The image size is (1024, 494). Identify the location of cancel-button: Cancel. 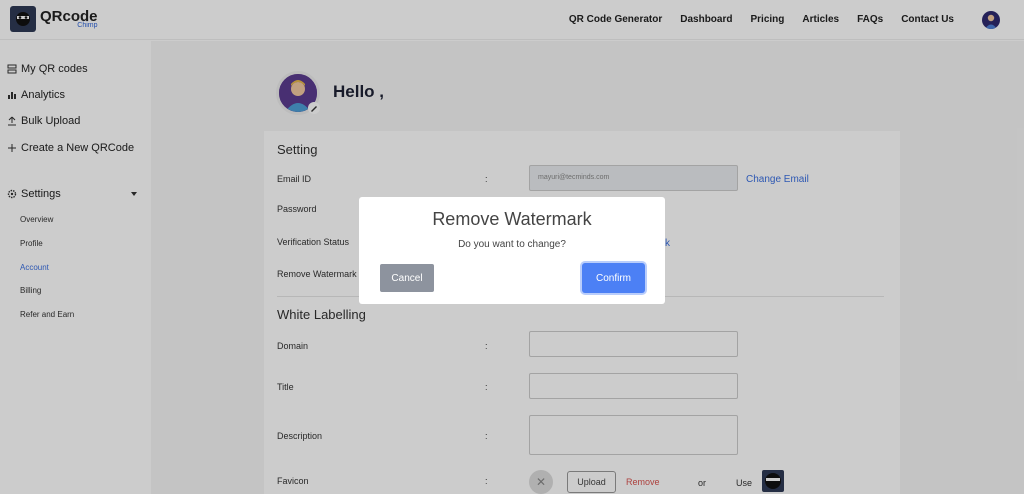
(407, 278).